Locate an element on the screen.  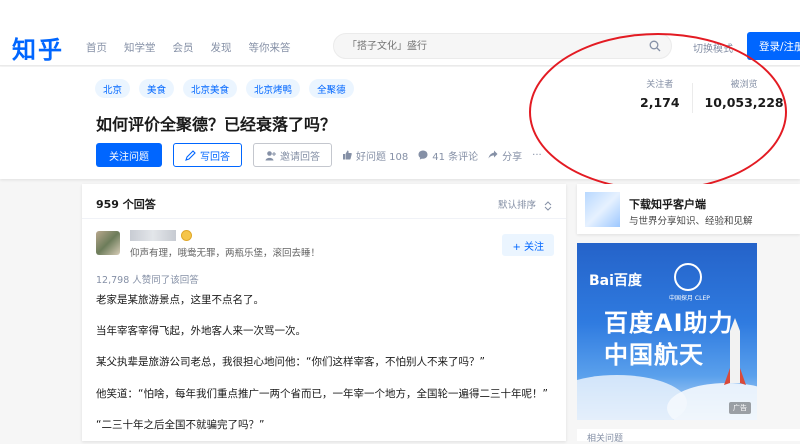
ad-headline-2: 中国航天 is located at coordinates (654, 355).